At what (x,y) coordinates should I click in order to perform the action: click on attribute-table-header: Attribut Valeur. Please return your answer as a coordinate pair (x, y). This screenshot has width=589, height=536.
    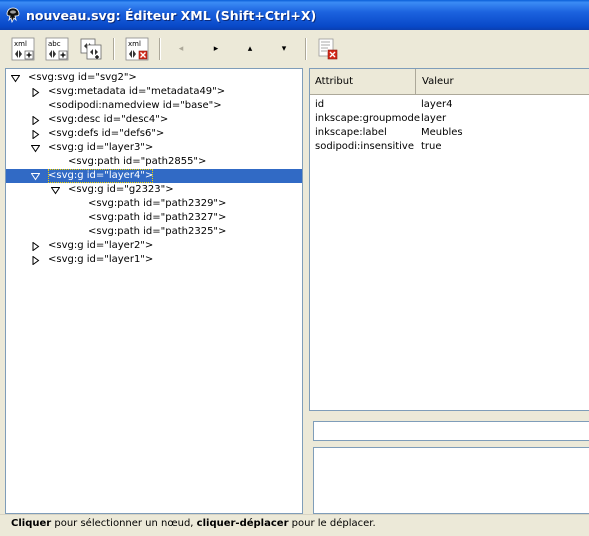
    Looking at the image, I should click on (449, 82).